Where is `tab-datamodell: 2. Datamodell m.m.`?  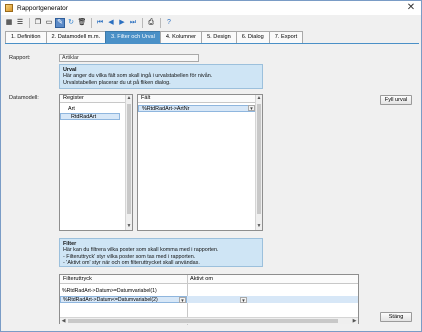
tab-datamodell: 2. Datamodell m.m. is located at coordinates (76, 37).